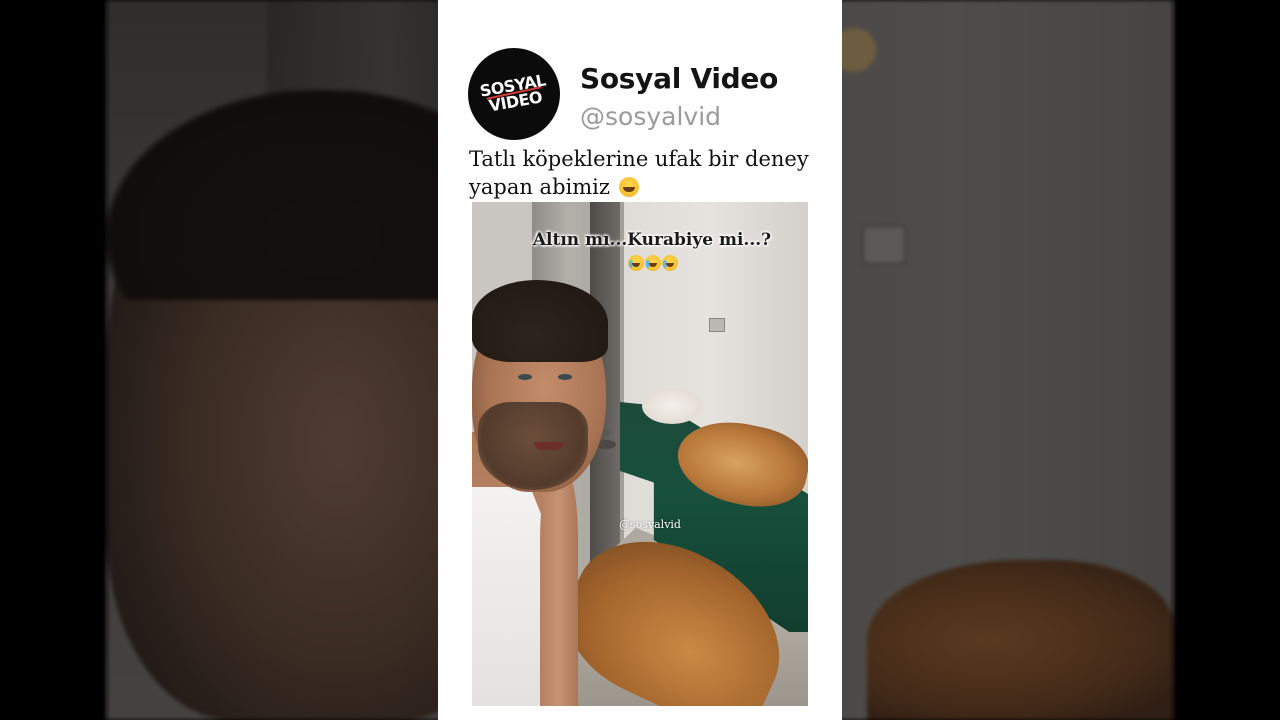  I want to click on user-handle: @sosyalvid, so click(650, 116).